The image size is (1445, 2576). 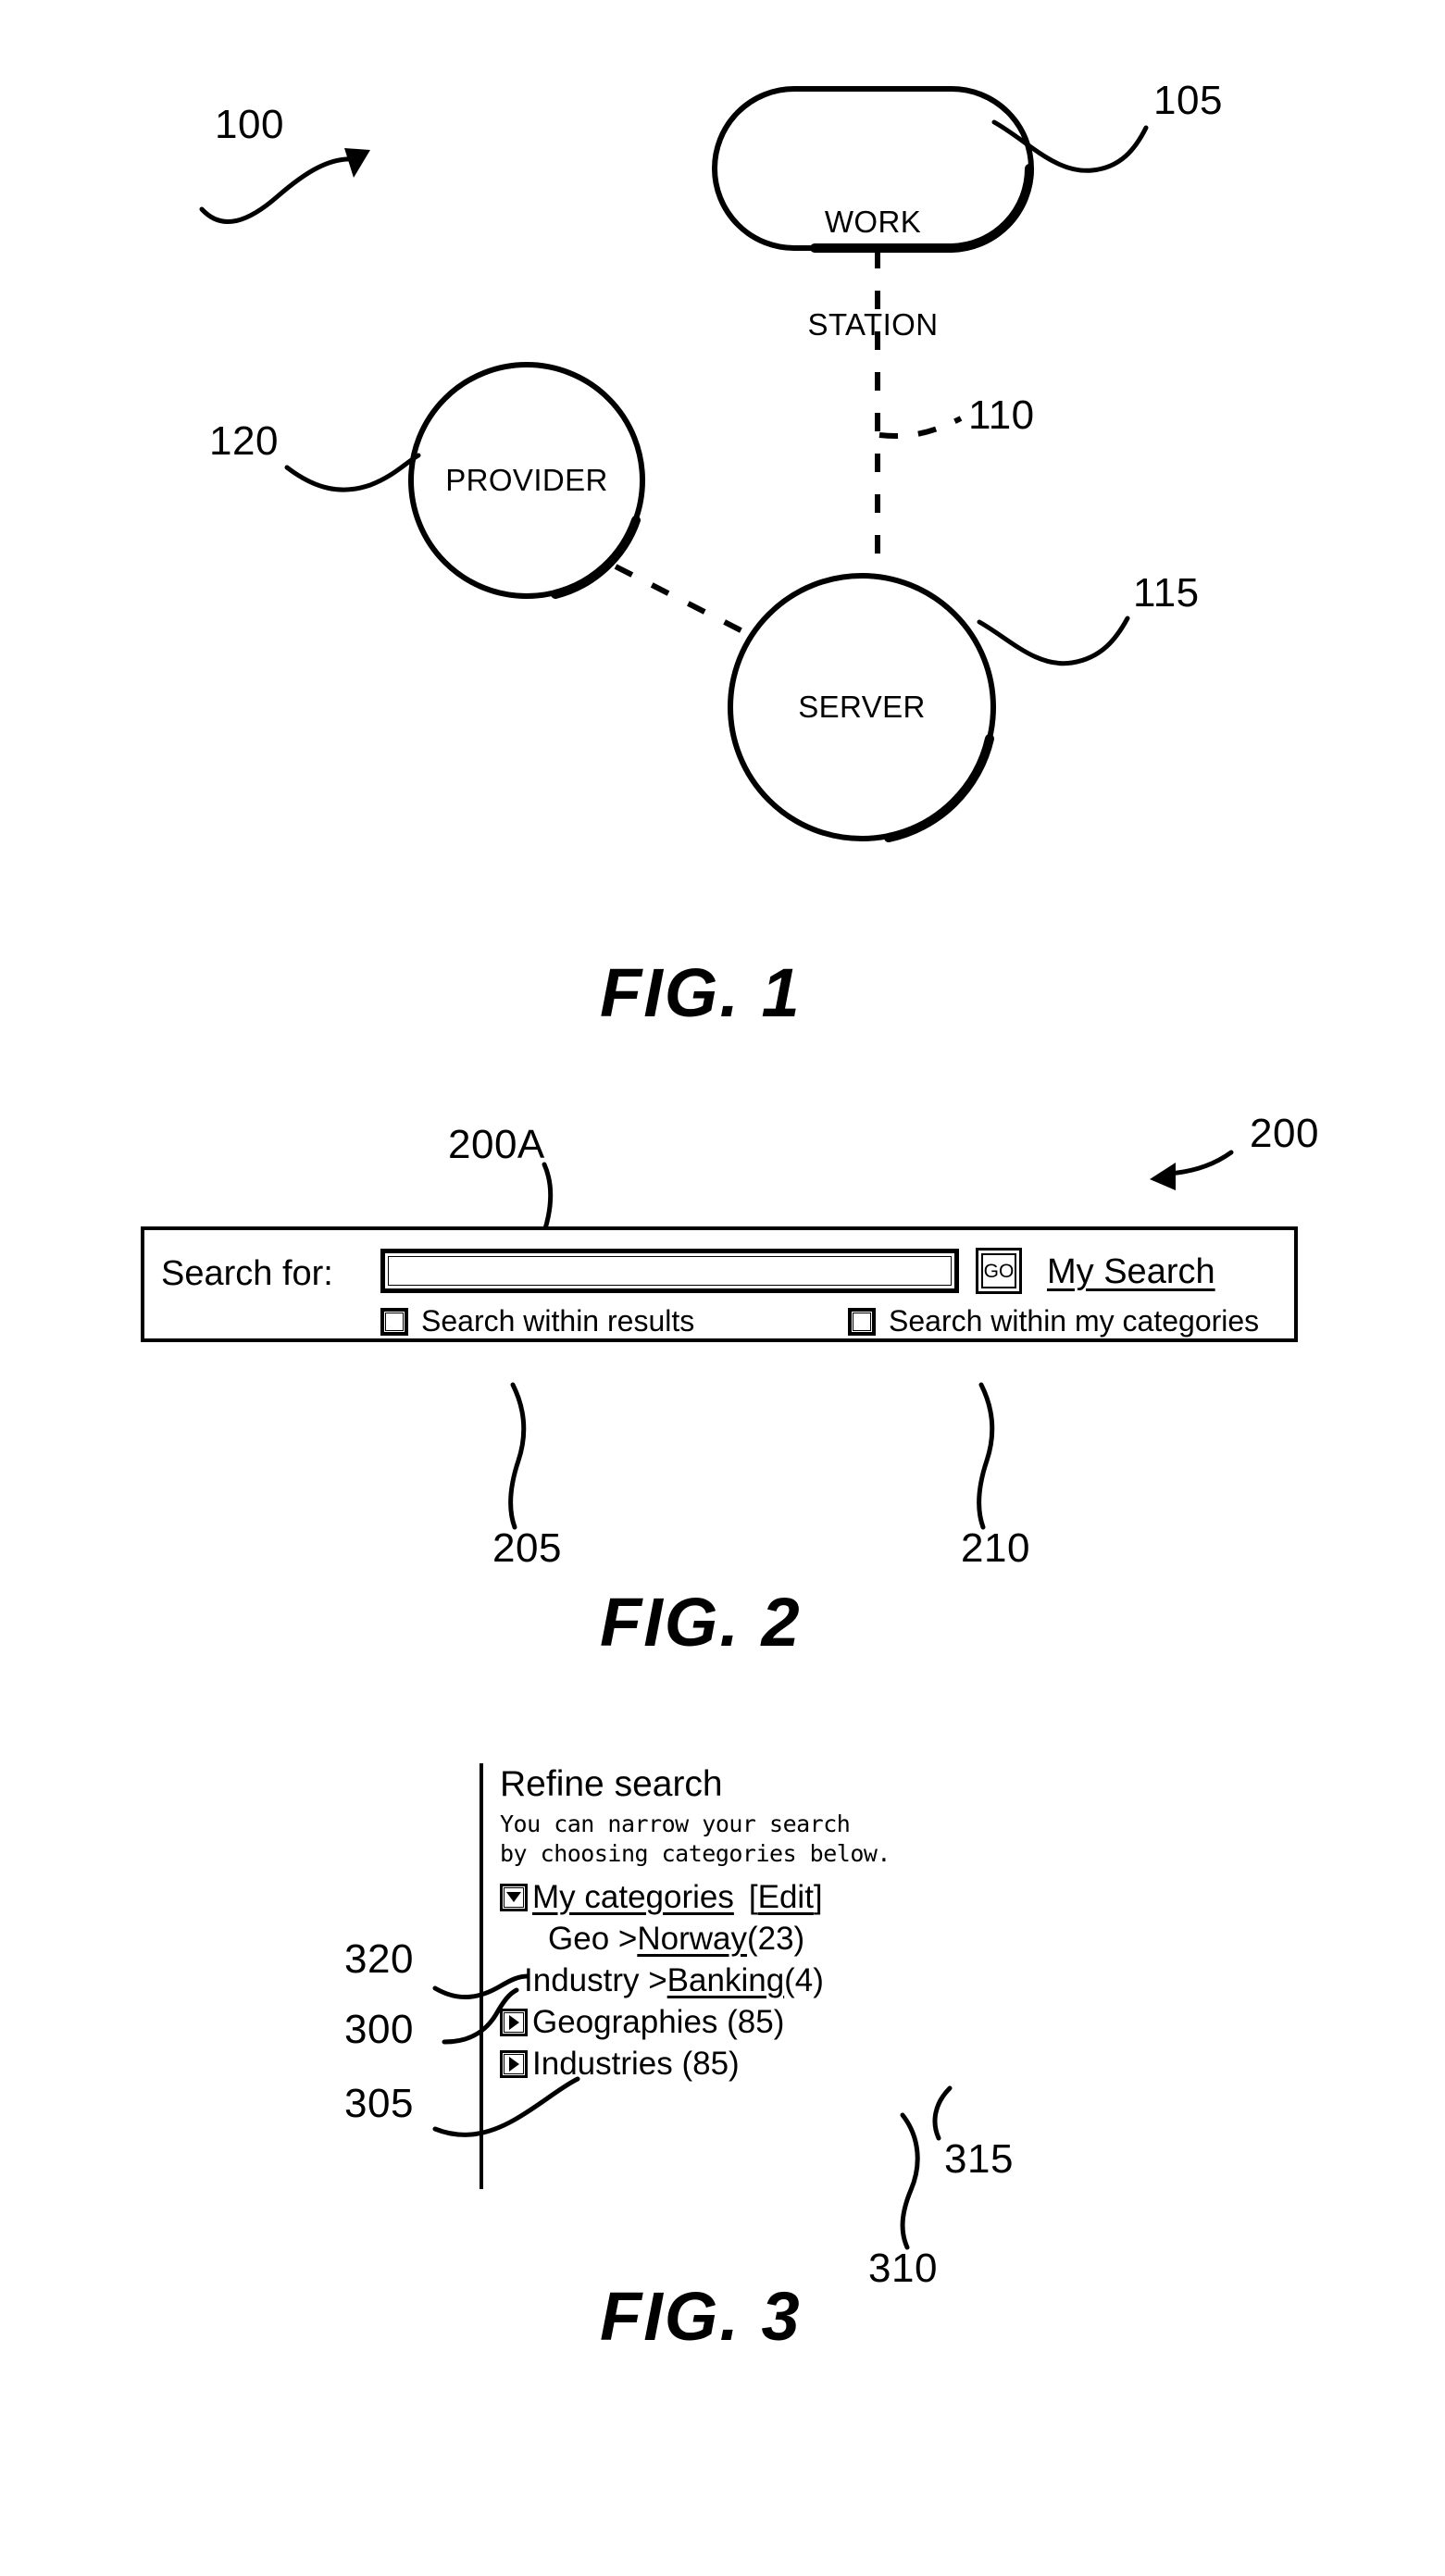 What do you see at coordinates (692, 1939) in the screenshot?
I see `saved-category-link: Norway` at bounding box center [692, 1939].